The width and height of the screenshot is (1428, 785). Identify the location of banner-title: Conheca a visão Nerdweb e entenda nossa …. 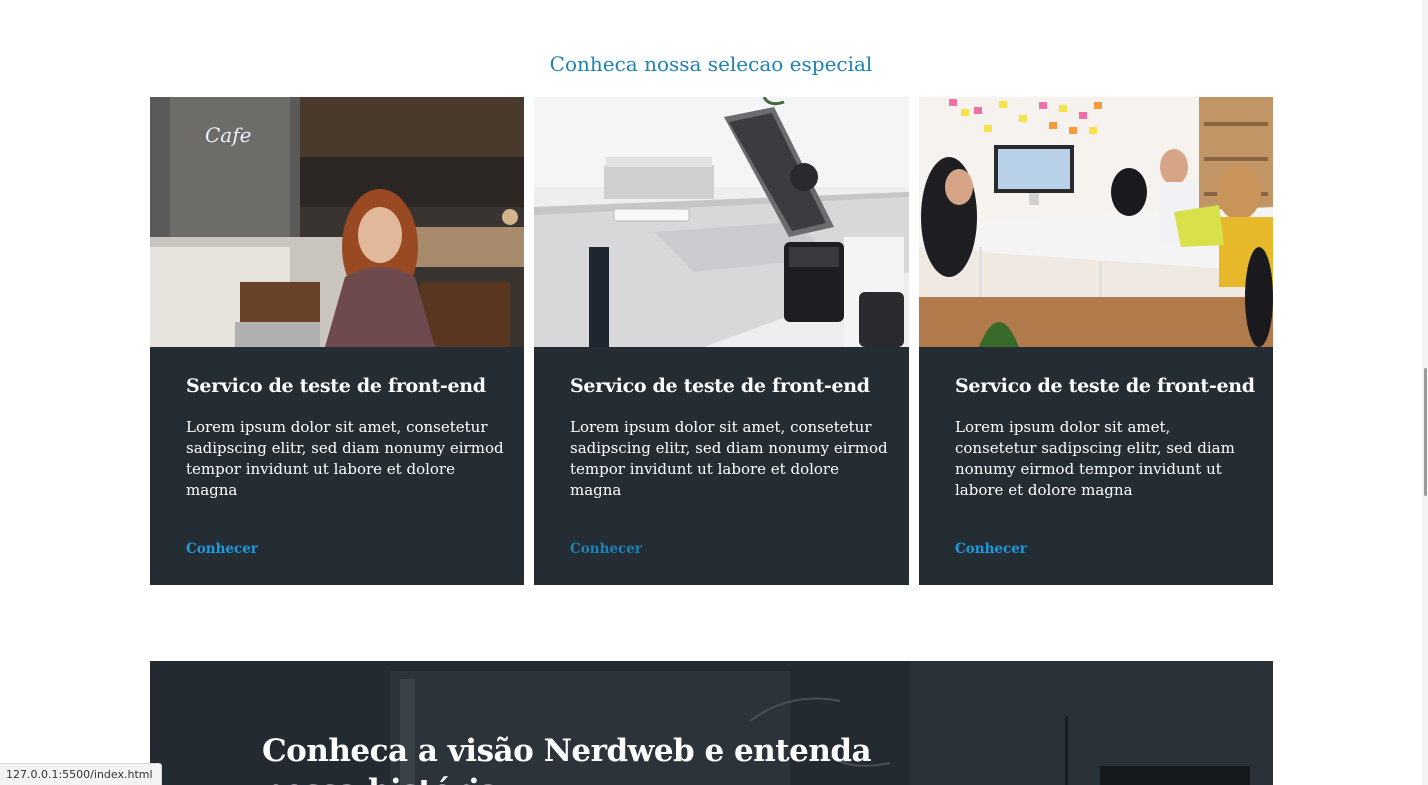
(567, 759).